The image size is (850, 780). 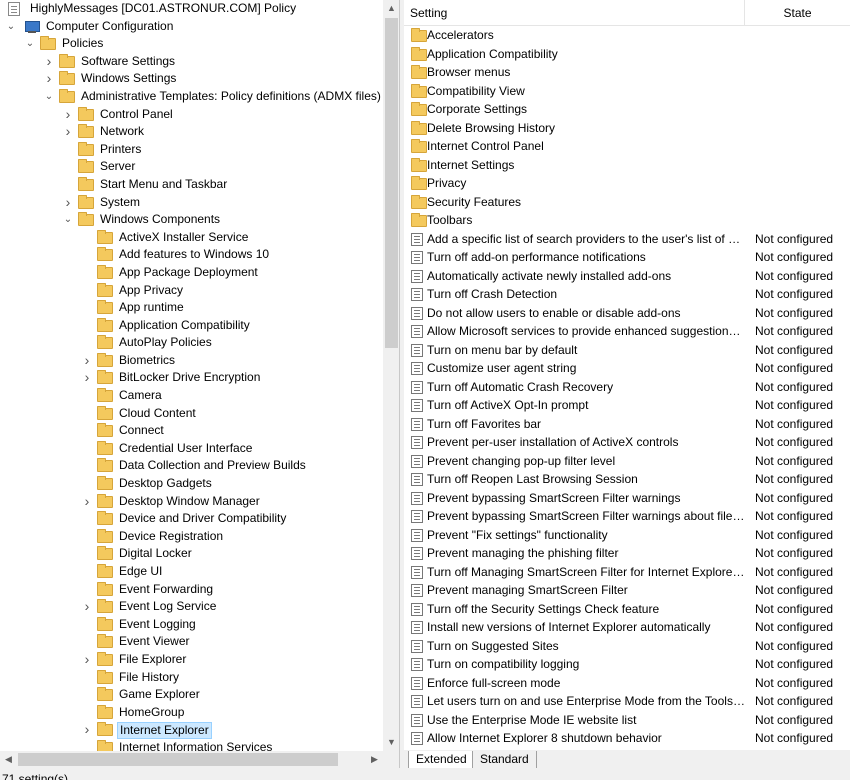 I want to click on tree-item: ⌄ Policies, so click(x=191, y=44).